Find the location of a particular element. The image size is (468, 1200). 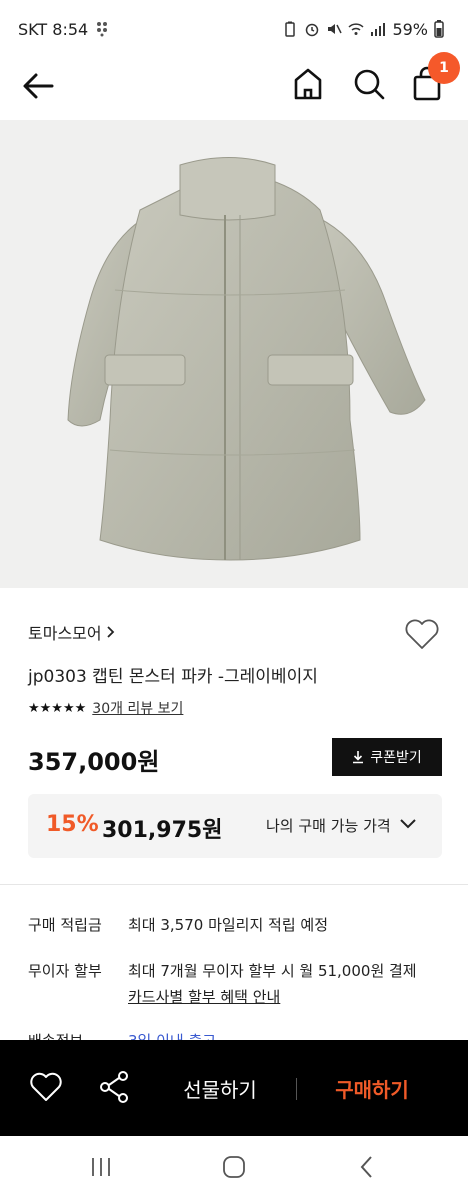

cart-count-badge: 1 is located at coordinates (444, 68).